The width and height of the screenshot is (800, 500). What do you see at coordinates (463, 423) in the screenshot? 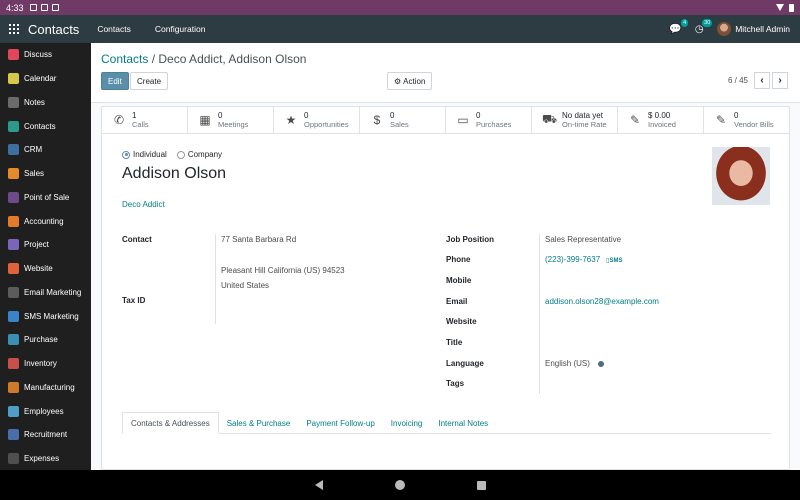
I see `tab-internal-notes: Internal Notes` at bounding box center [463, 423].